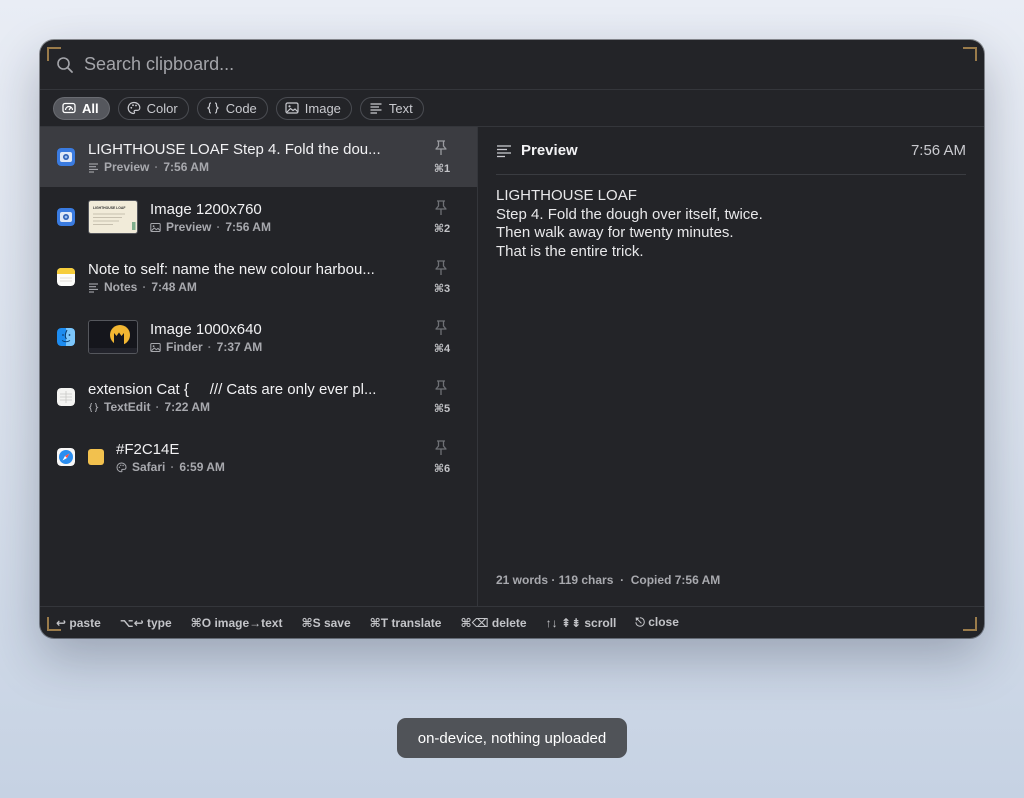 The width and height of the screenshot is (1024, 798). What do you see at coordinates (69, 108) in the screenshot?
I see `all-icon` at bounding box center [69, 108].